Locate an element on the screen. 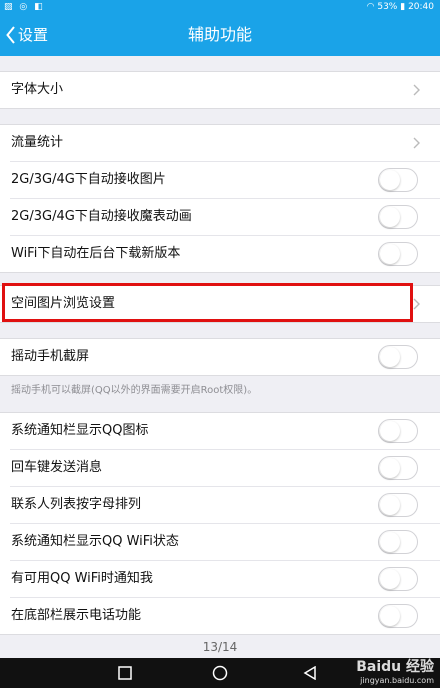  setting-label: 在底部栏展示电话功能 is located at coordinates (76, 615).